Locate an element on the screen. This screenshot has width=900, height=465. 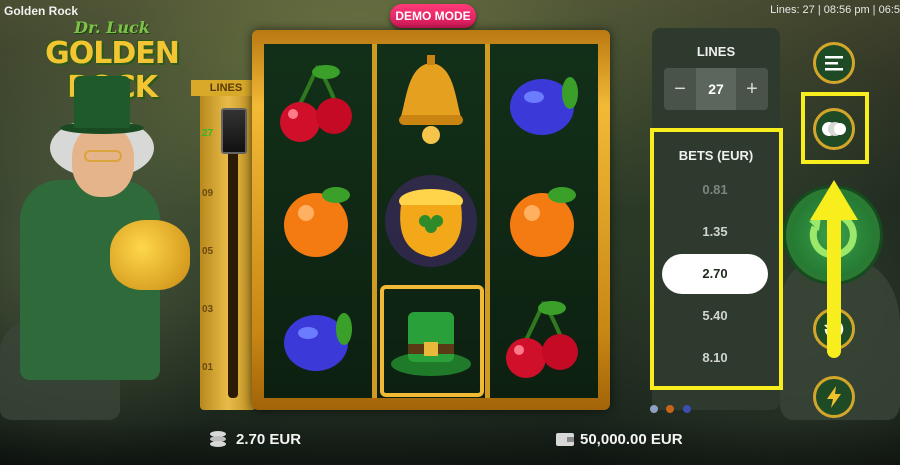
bell-icon is located at coordinates (431, 103).